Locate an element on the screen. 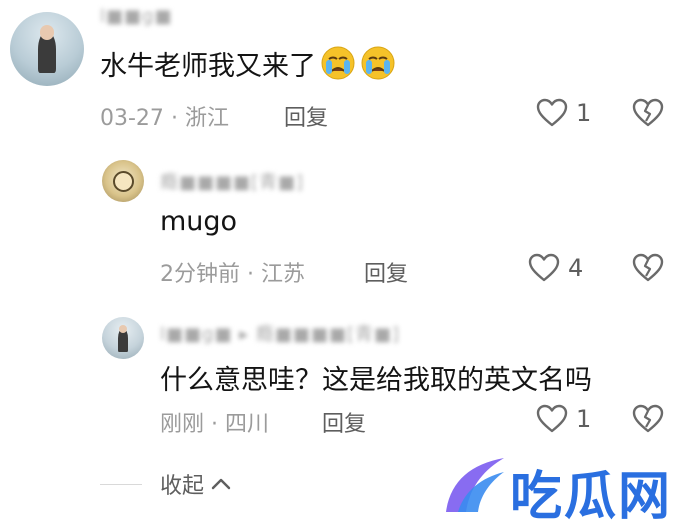  comment-text-body: 水牛老师我又来了 is located at coordinates (208, 66).